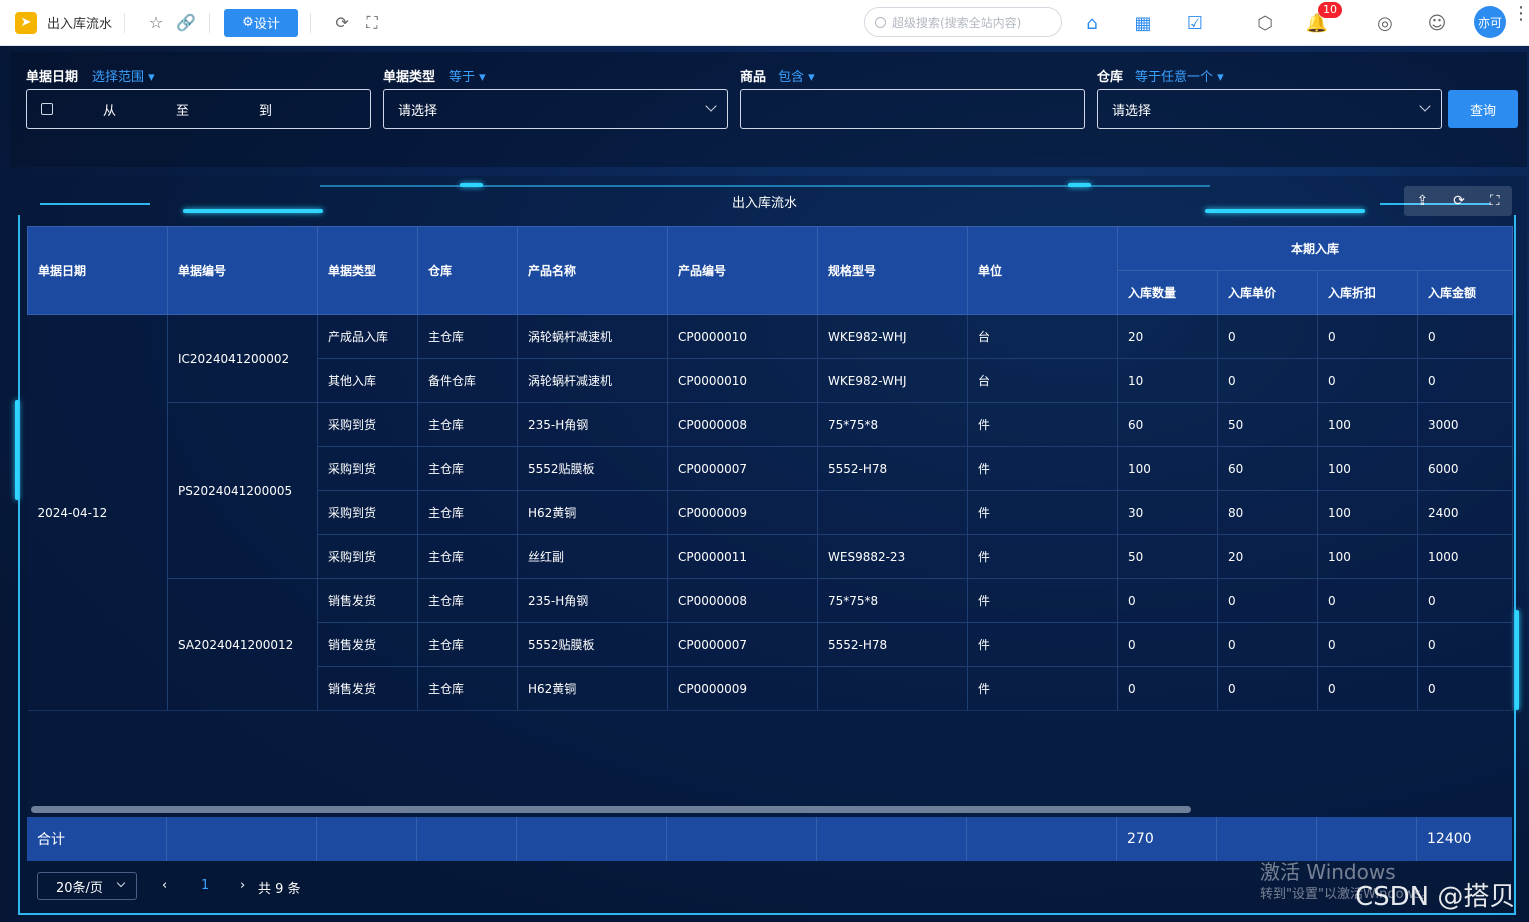 The image size is (1529, 922). Describe the element at coordinates (592, 336) in the screenshot. I see `cell-product-name: 涡轮蜗杆减速机` at that location.